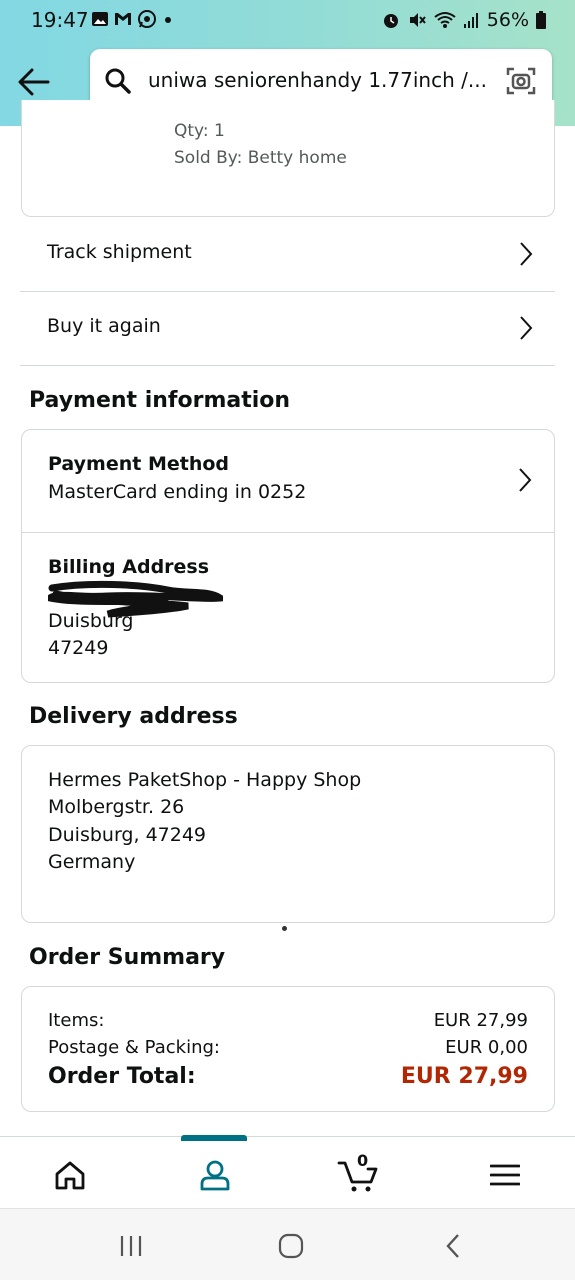 This screenshot has width=575, height=1280. I want to click on track-shipment-row: Track shipment, so click(287, 255).